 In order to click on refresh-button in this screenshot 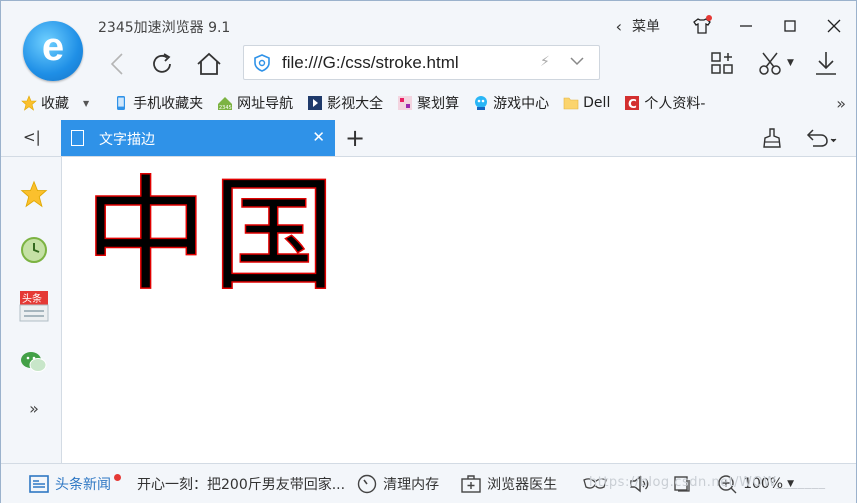, I will do `click(162, 64)`.